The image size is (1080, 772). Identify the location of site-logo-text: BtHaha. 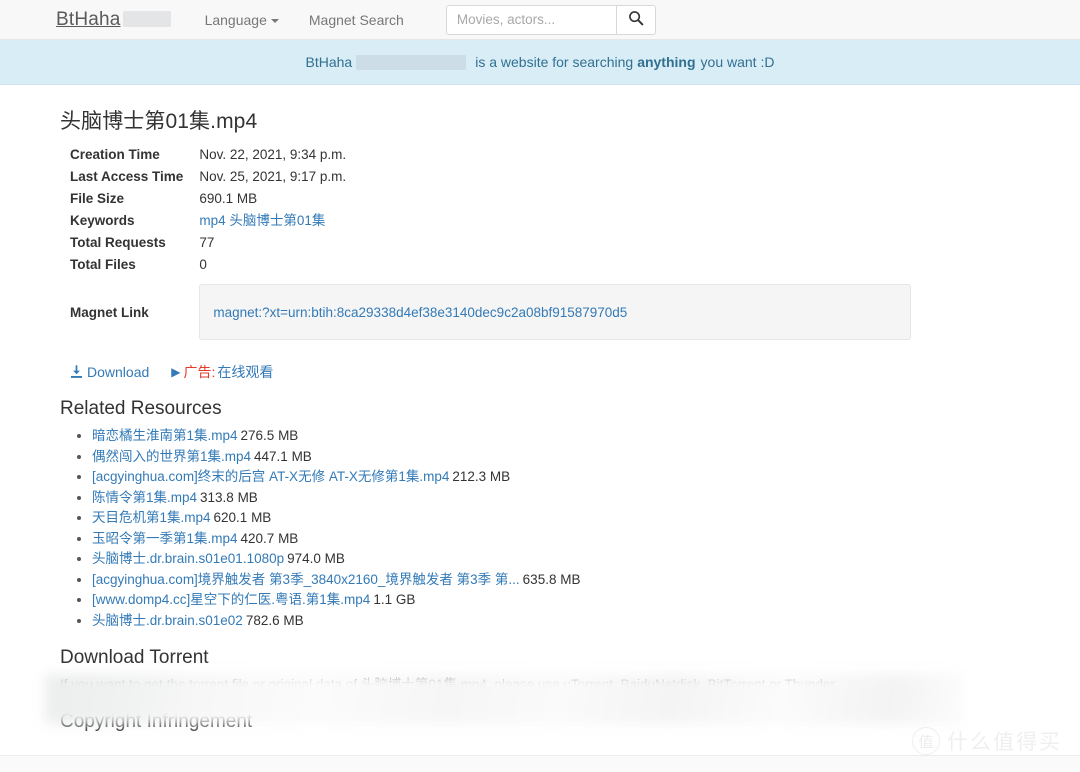
(88, 19).